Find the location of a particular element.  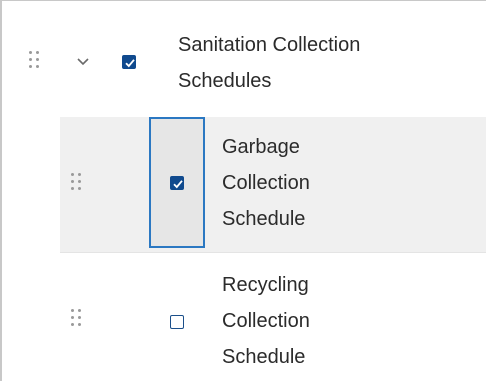

group-visibility-checkbox is located at coordinates (129, 62).